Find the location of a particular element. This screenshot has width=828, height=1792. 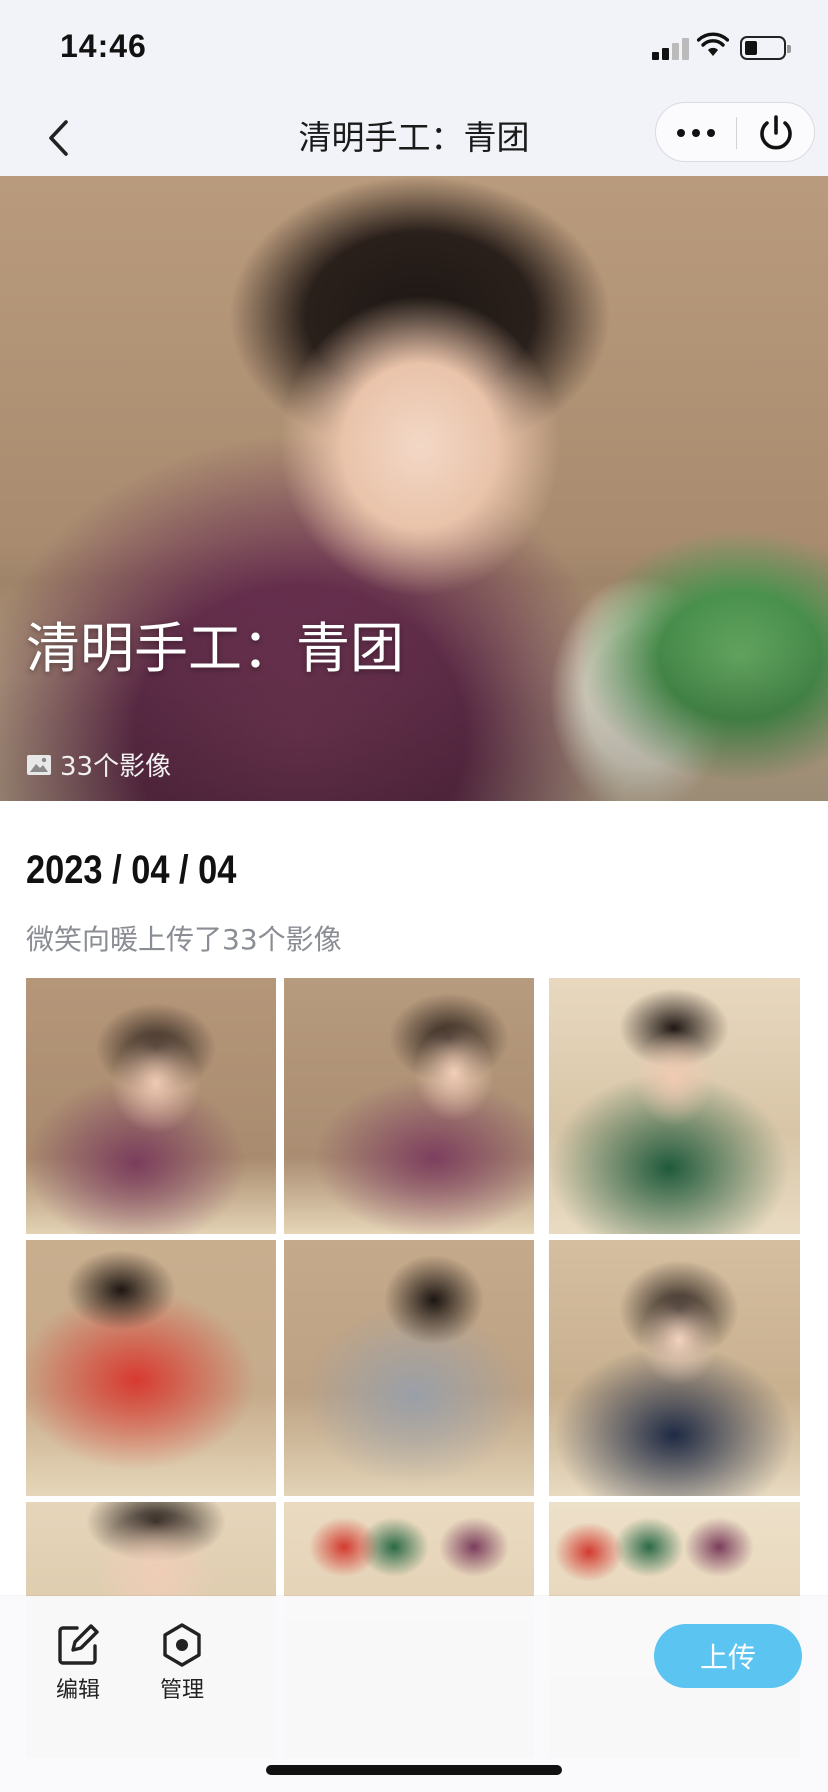

upload-button: 上传 is located at coordinates (728, 1656).